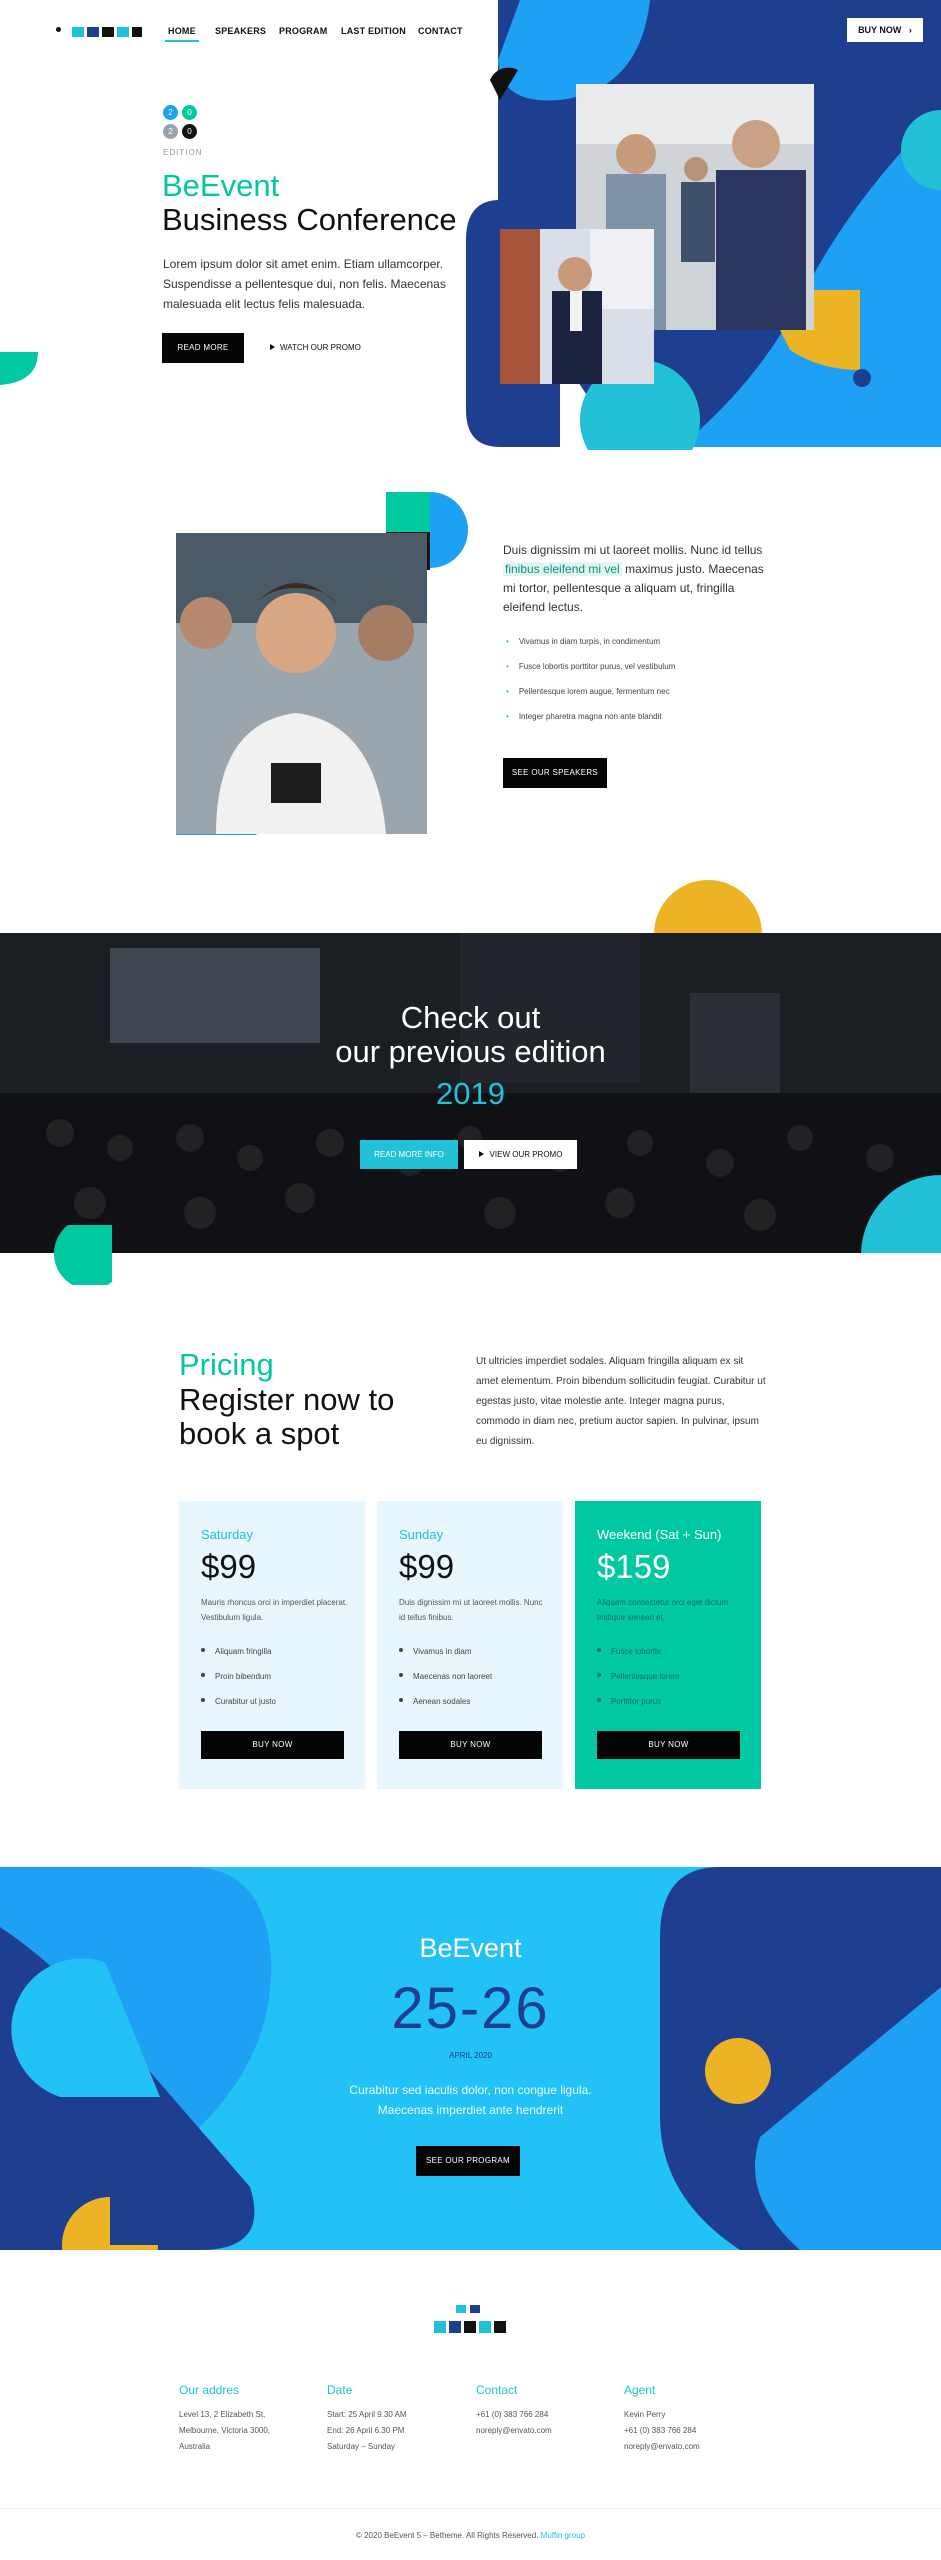 The image size is (941, 2560). Describe the element at coordinates (634, 1566) in the screenshot. I see `price-amount: $159` at that location.